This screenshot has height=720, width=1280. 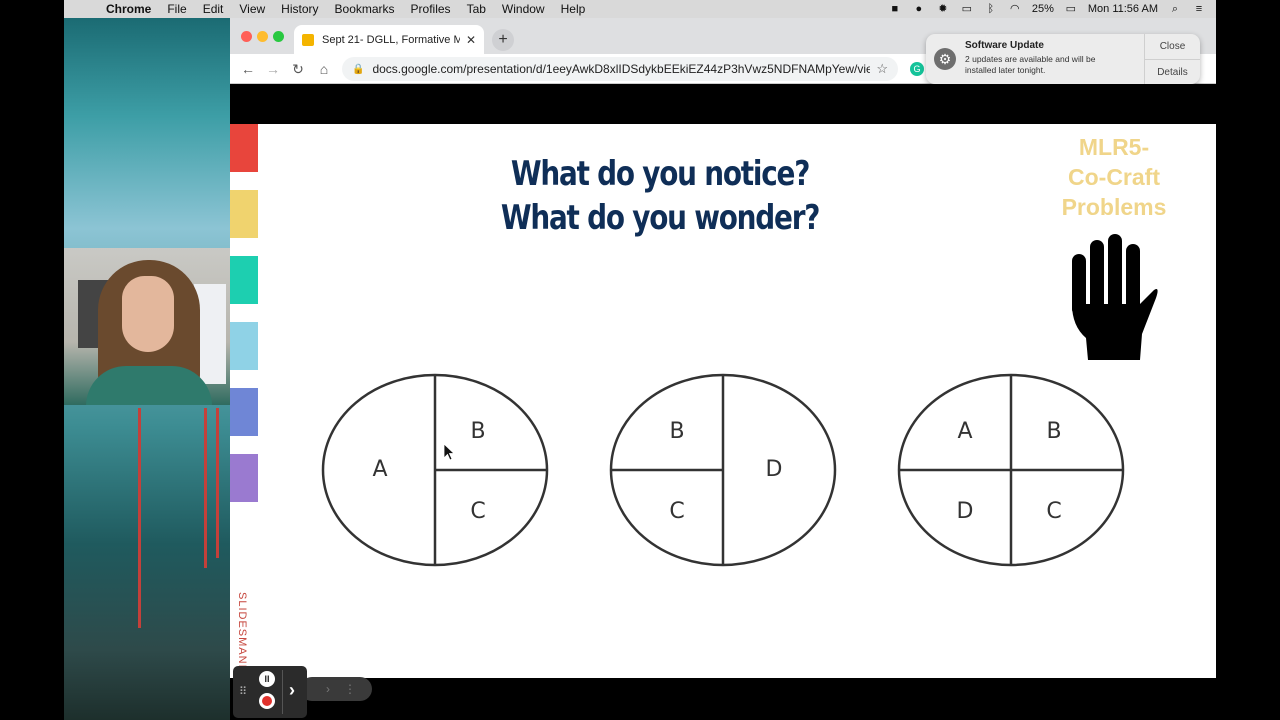 I want to click on menu-window: Window, so click(x=523, y=9).